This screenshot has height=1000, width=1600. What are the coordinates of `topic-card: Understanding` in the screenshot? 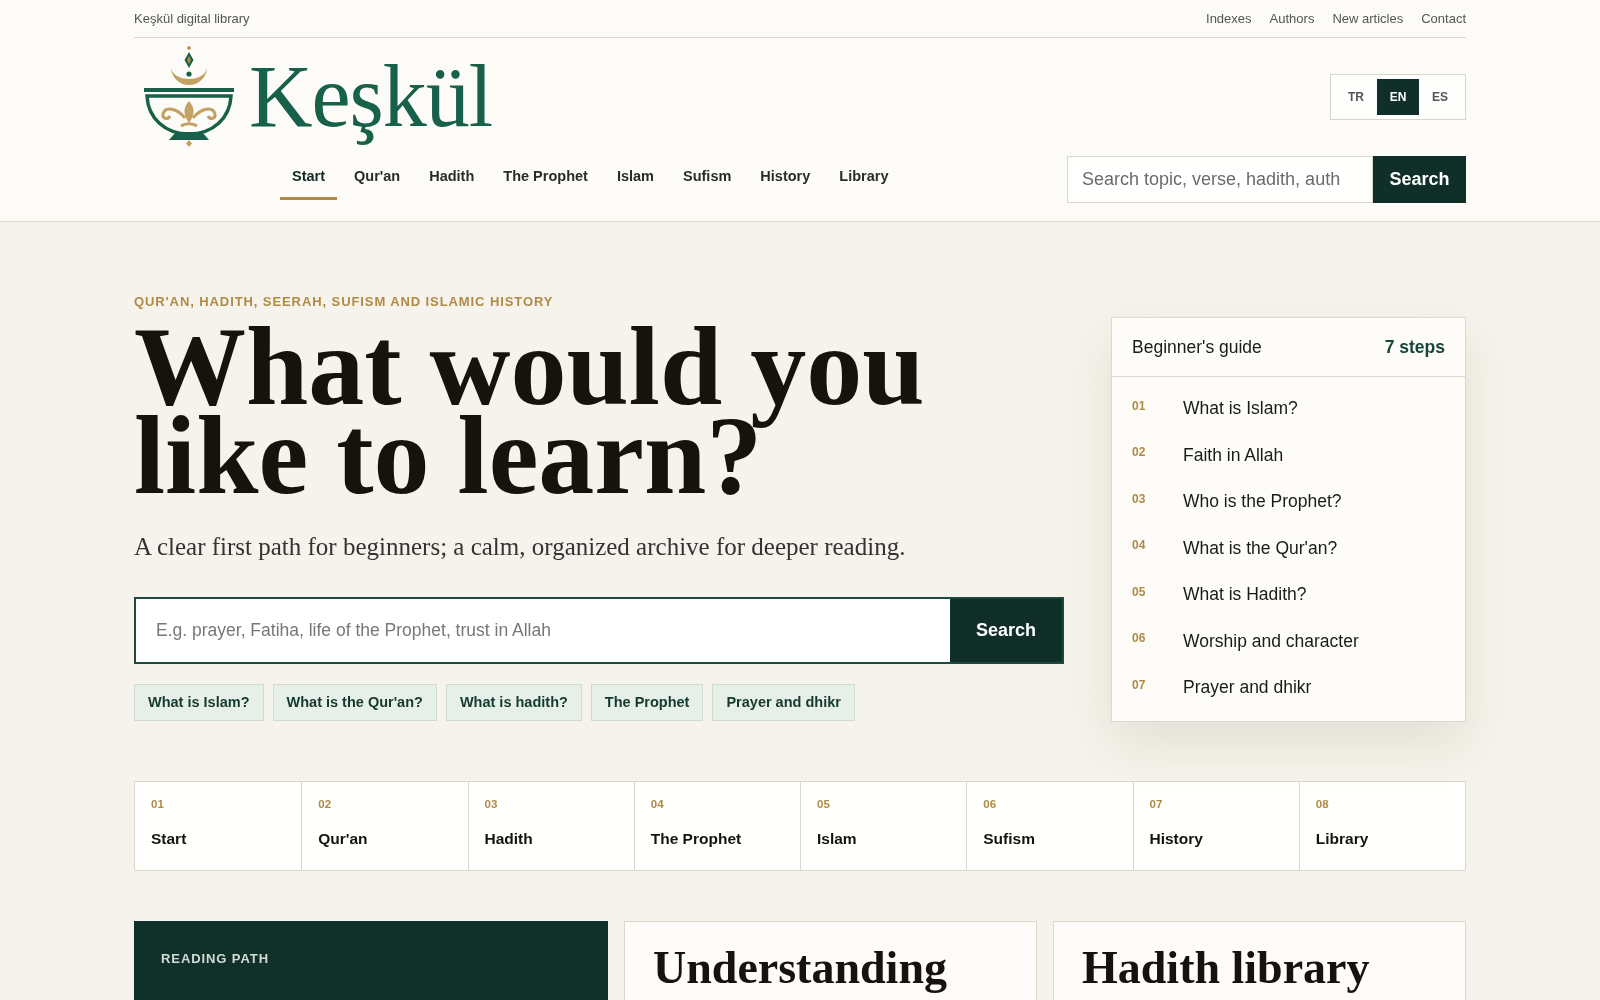 It's located at (830, 960).